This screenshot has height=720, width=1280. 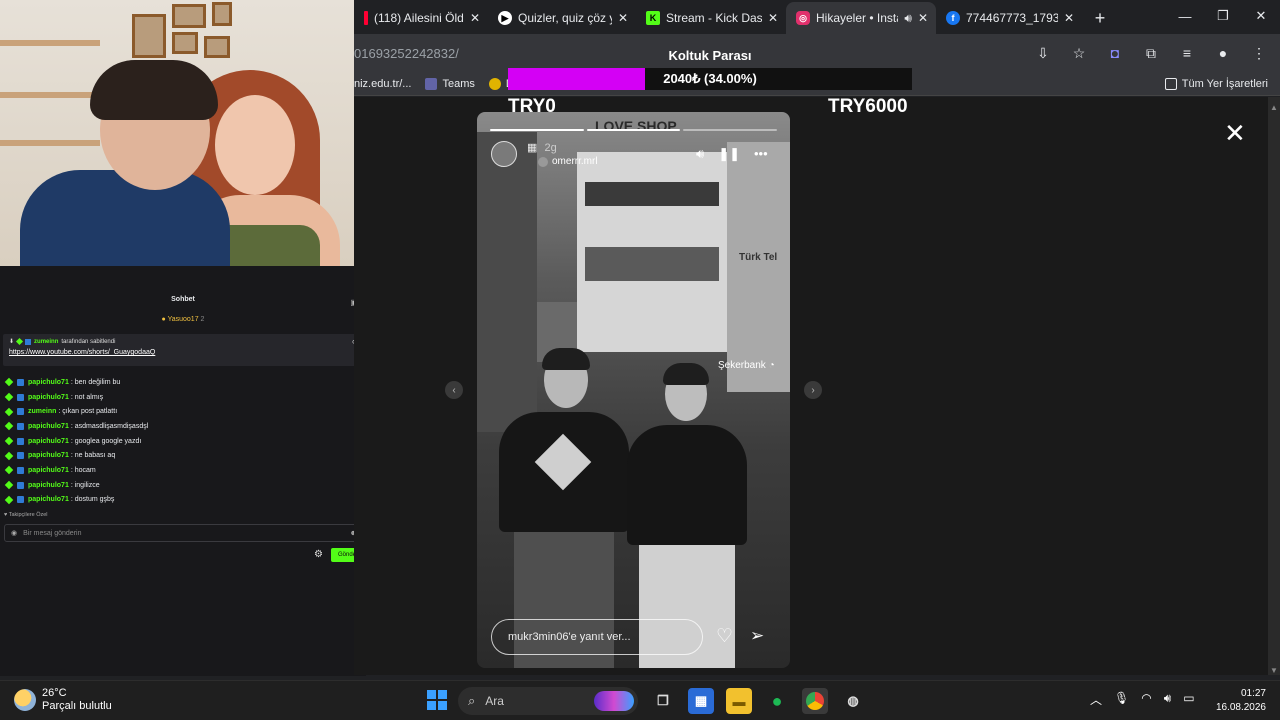 I want to click on restore-icon: ❐, so click(x=1223, y=16).